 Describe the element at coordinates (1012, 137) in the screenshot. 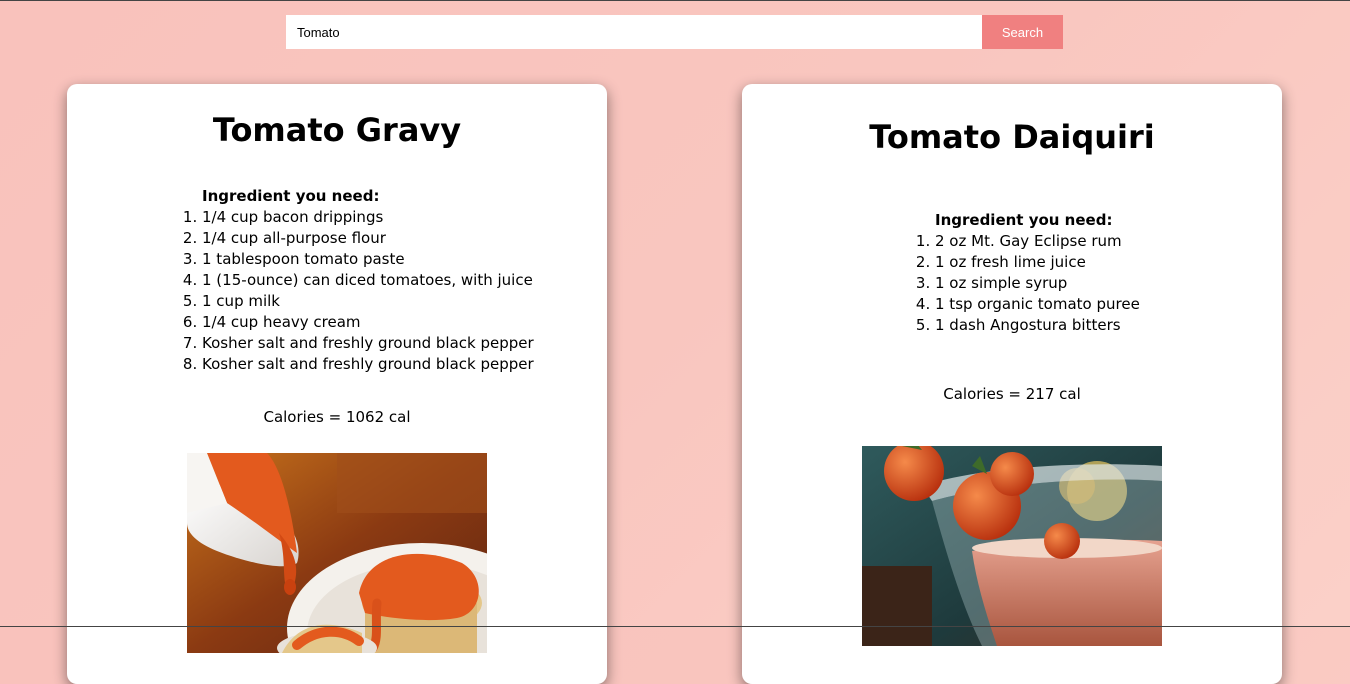

I see `recipe-title: Tomato Daiquiri` at that location.